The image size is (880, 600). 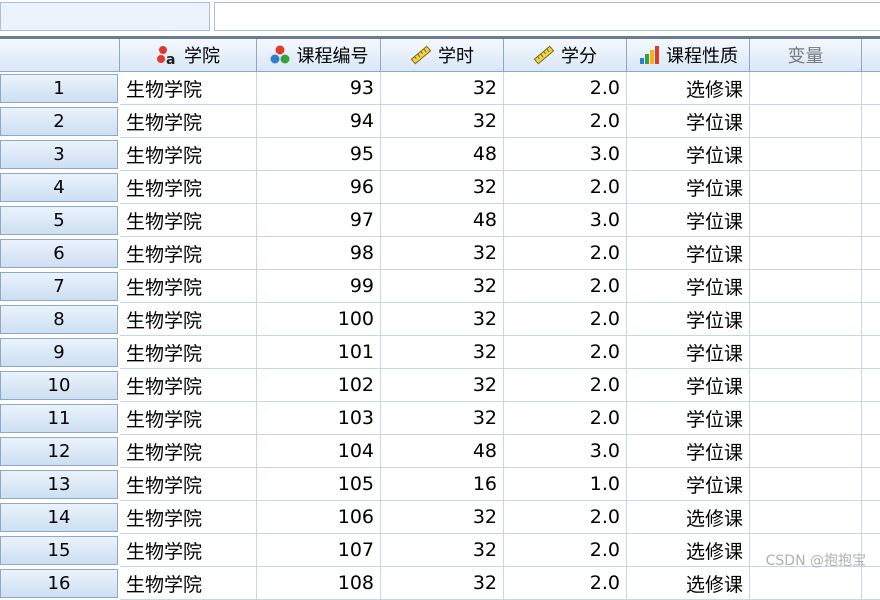 I want to click on table-cell: 101, so click(x=319, y=352).